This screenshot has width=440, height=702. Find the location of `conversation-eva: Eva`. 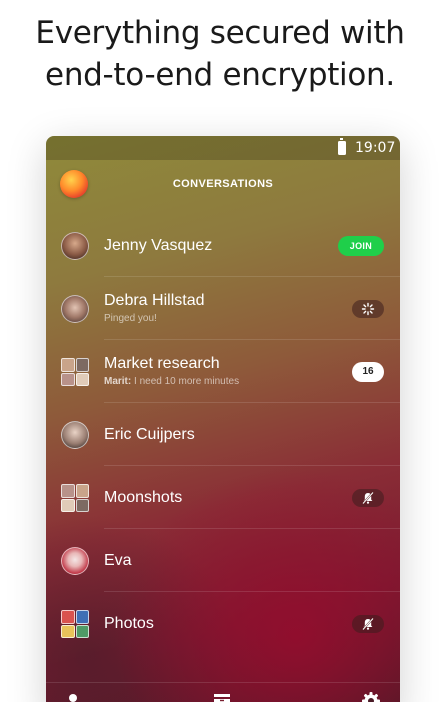

conversation-eva: Eva is located at coordinates (223, 560).